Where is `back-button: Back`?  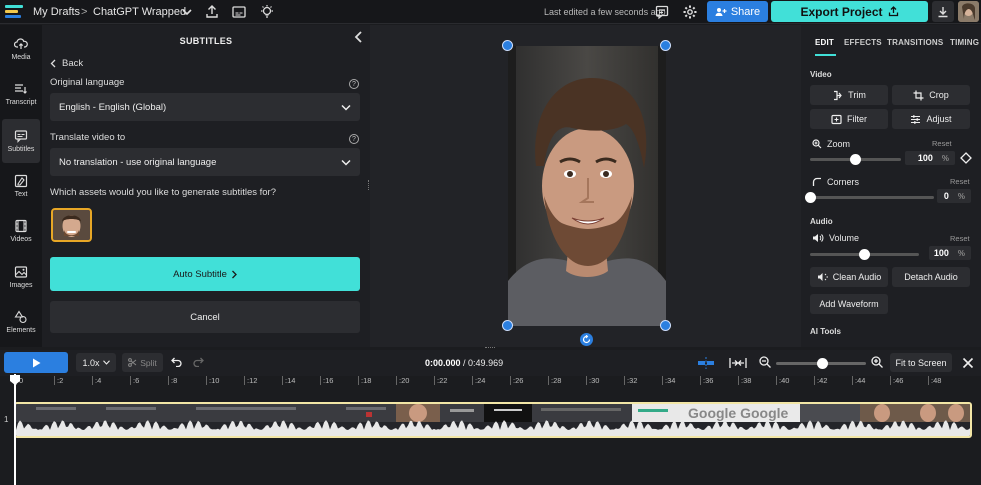
back-button: Back is located at coordinates (66, 63).